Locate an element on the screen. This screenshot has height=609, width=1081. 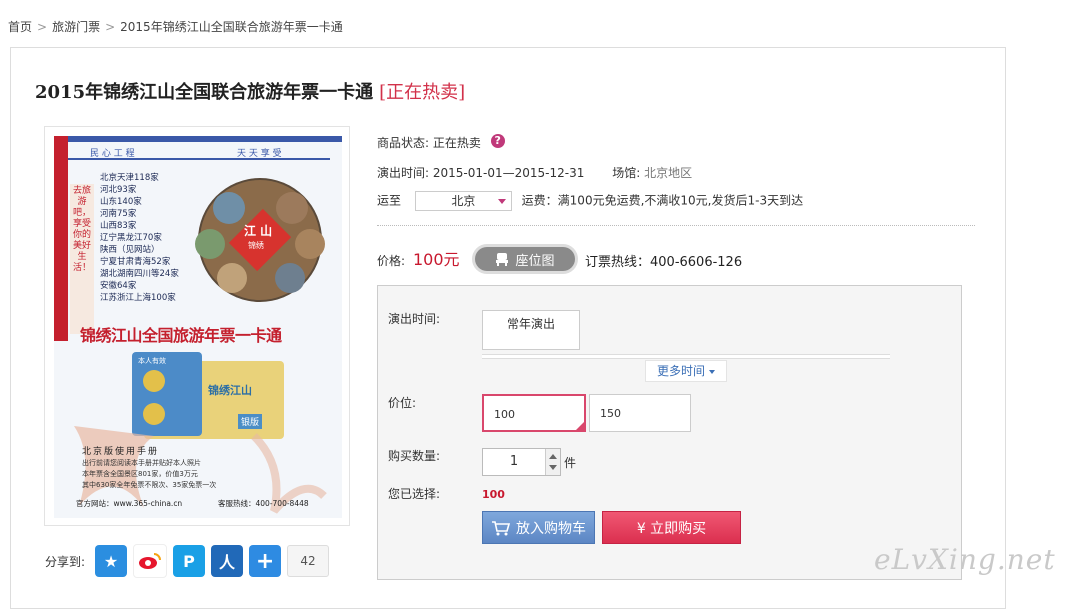
watermark-logo: eLvXing.net is located at coordinates (965, 559).